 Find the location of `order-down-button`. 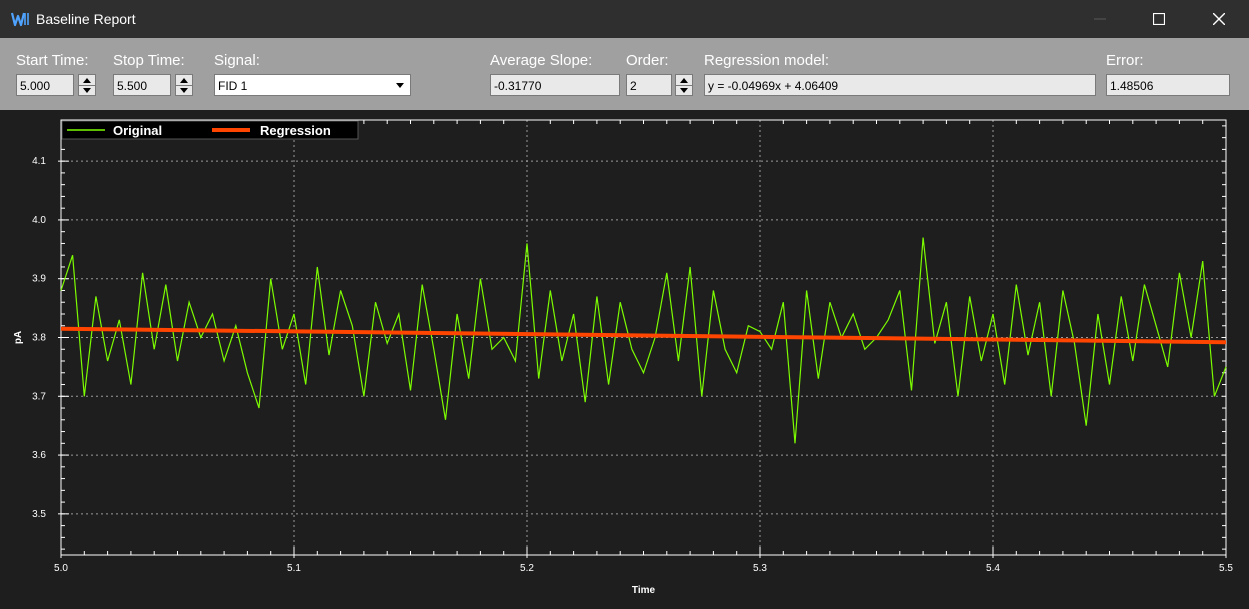

order-down-button is located at coordinates (684, 90).